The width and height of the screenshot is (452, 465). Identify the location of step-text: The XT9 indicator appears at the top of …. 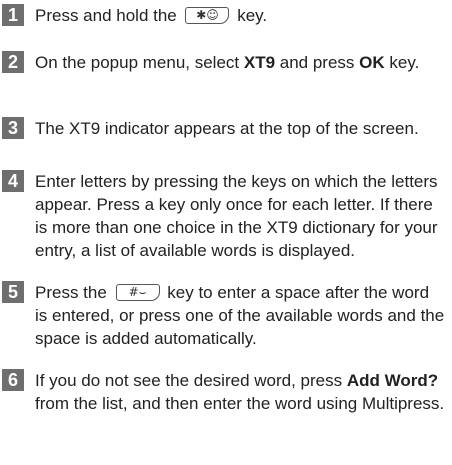
(227, 128).